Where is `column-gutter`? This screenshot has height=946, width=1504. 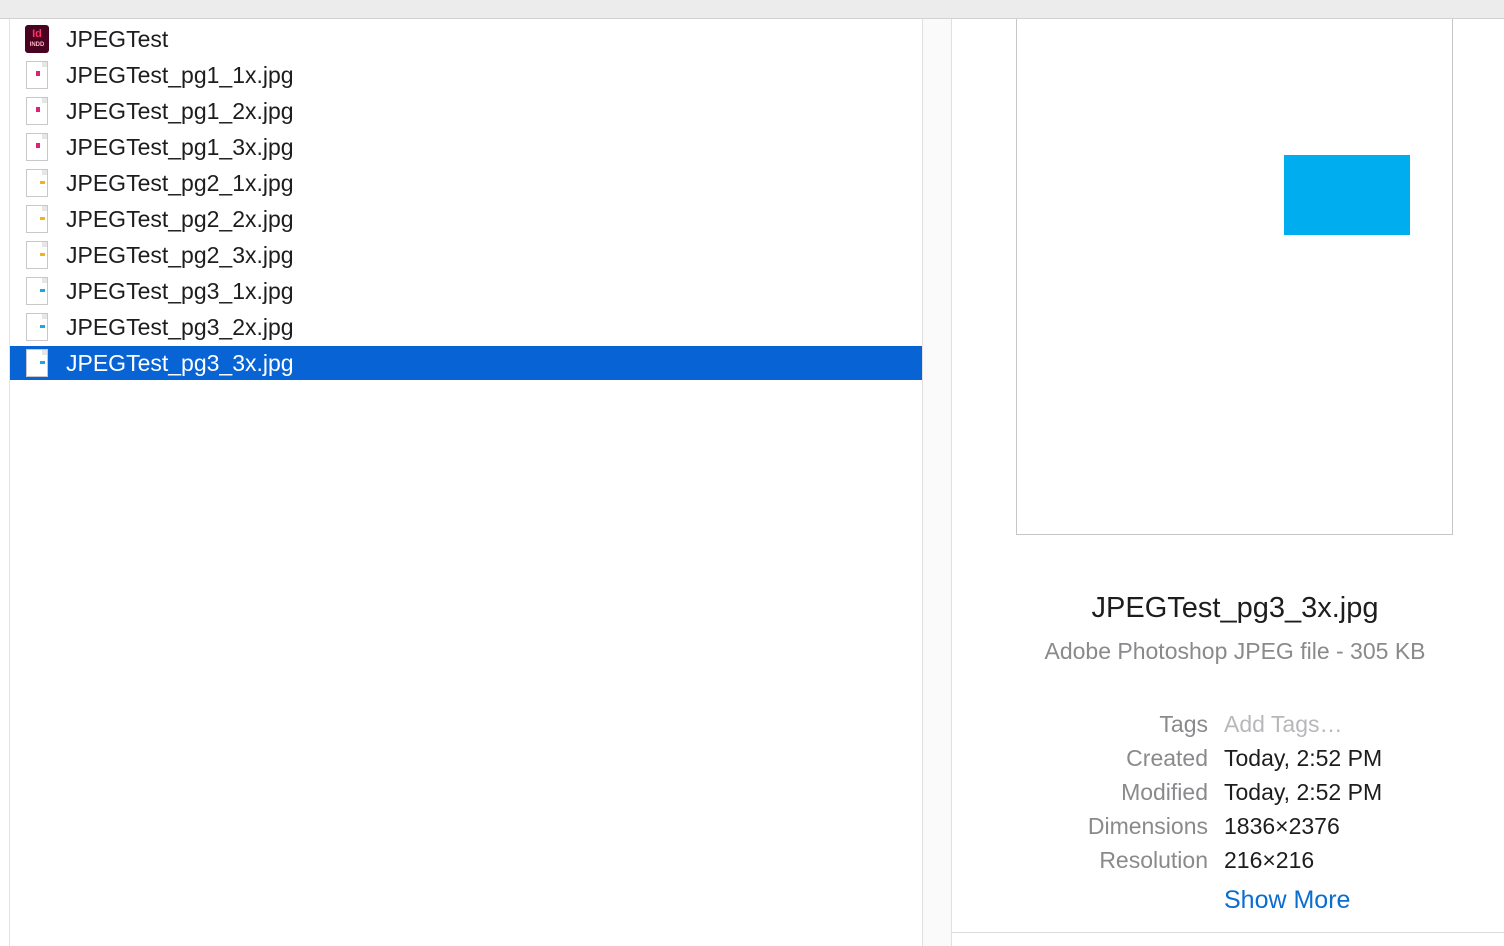
column-gutter is located at coordinates (937, 482).